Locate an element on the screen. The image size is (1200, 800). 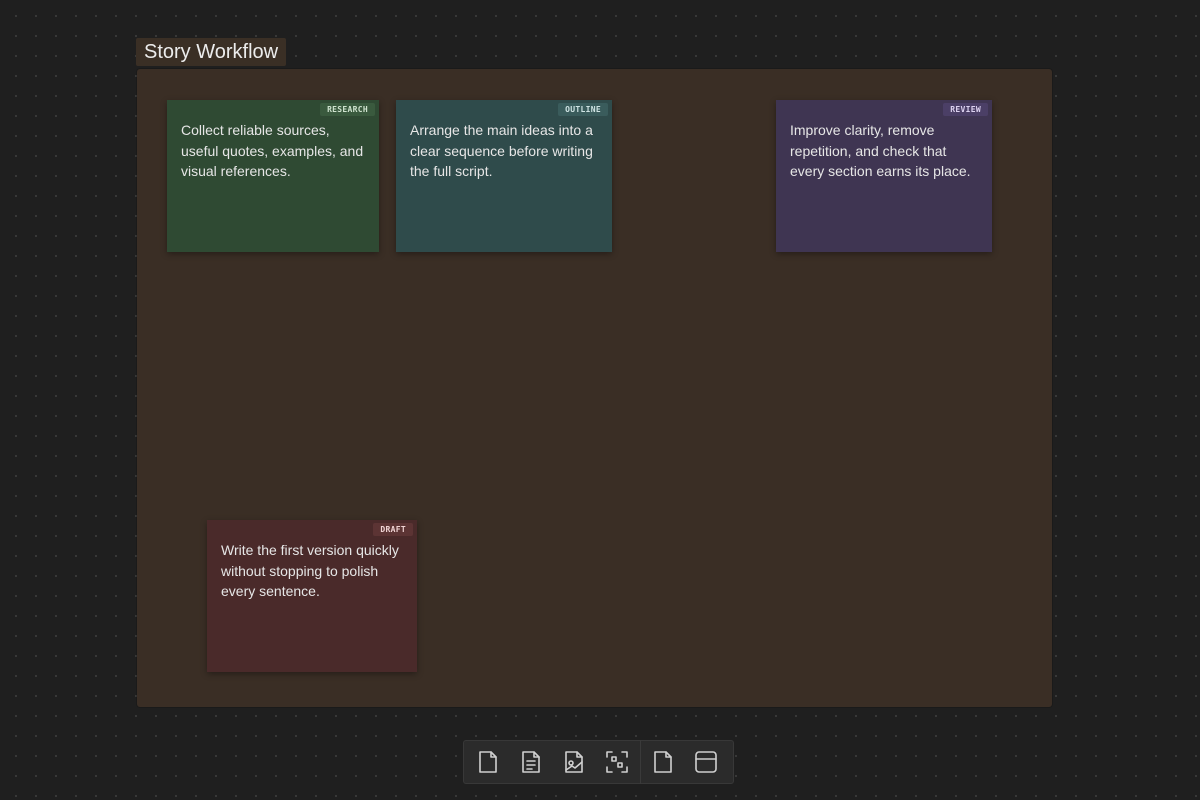
media-icon is located at coordinates (574, 762).